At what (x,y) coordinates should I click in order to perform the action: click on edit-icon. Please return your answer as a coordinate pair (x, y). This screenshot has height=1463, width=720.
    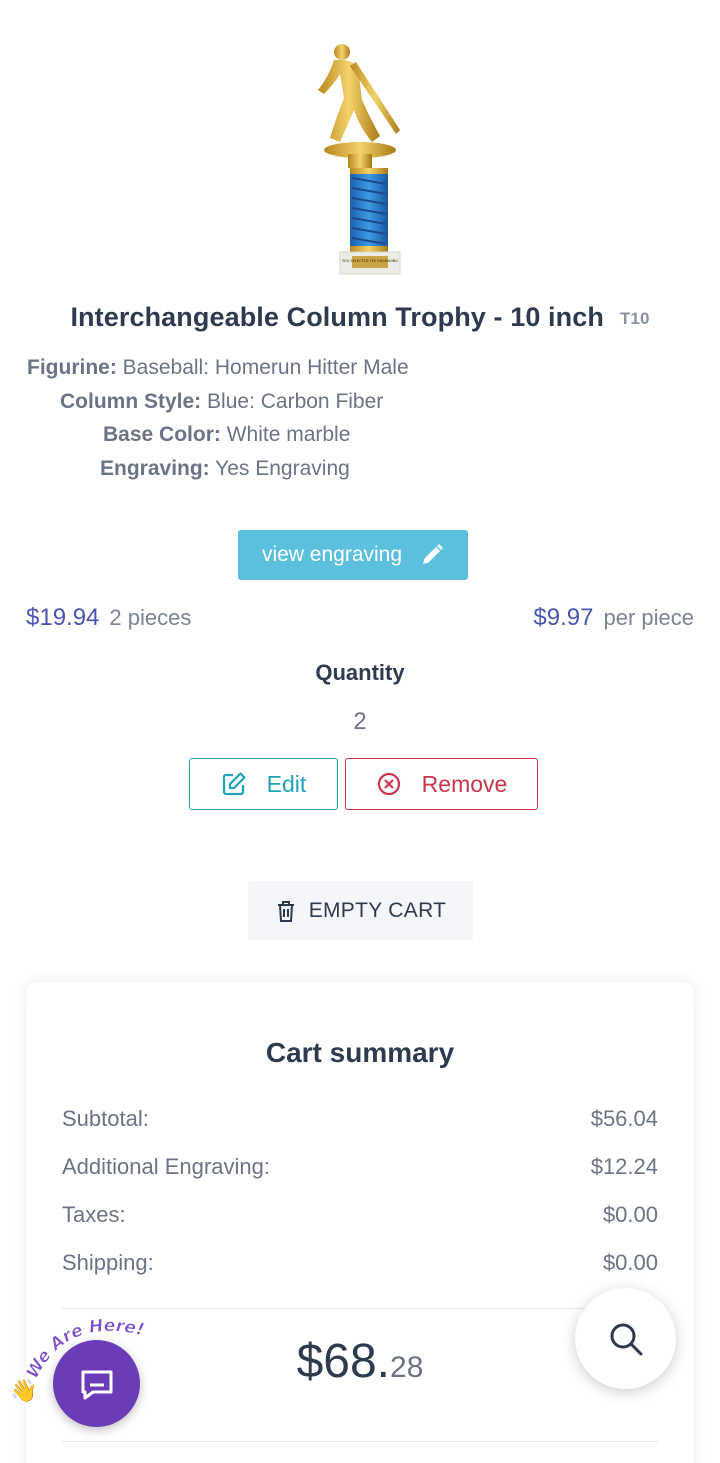
    Looking at the image, I should click on (234, 784).